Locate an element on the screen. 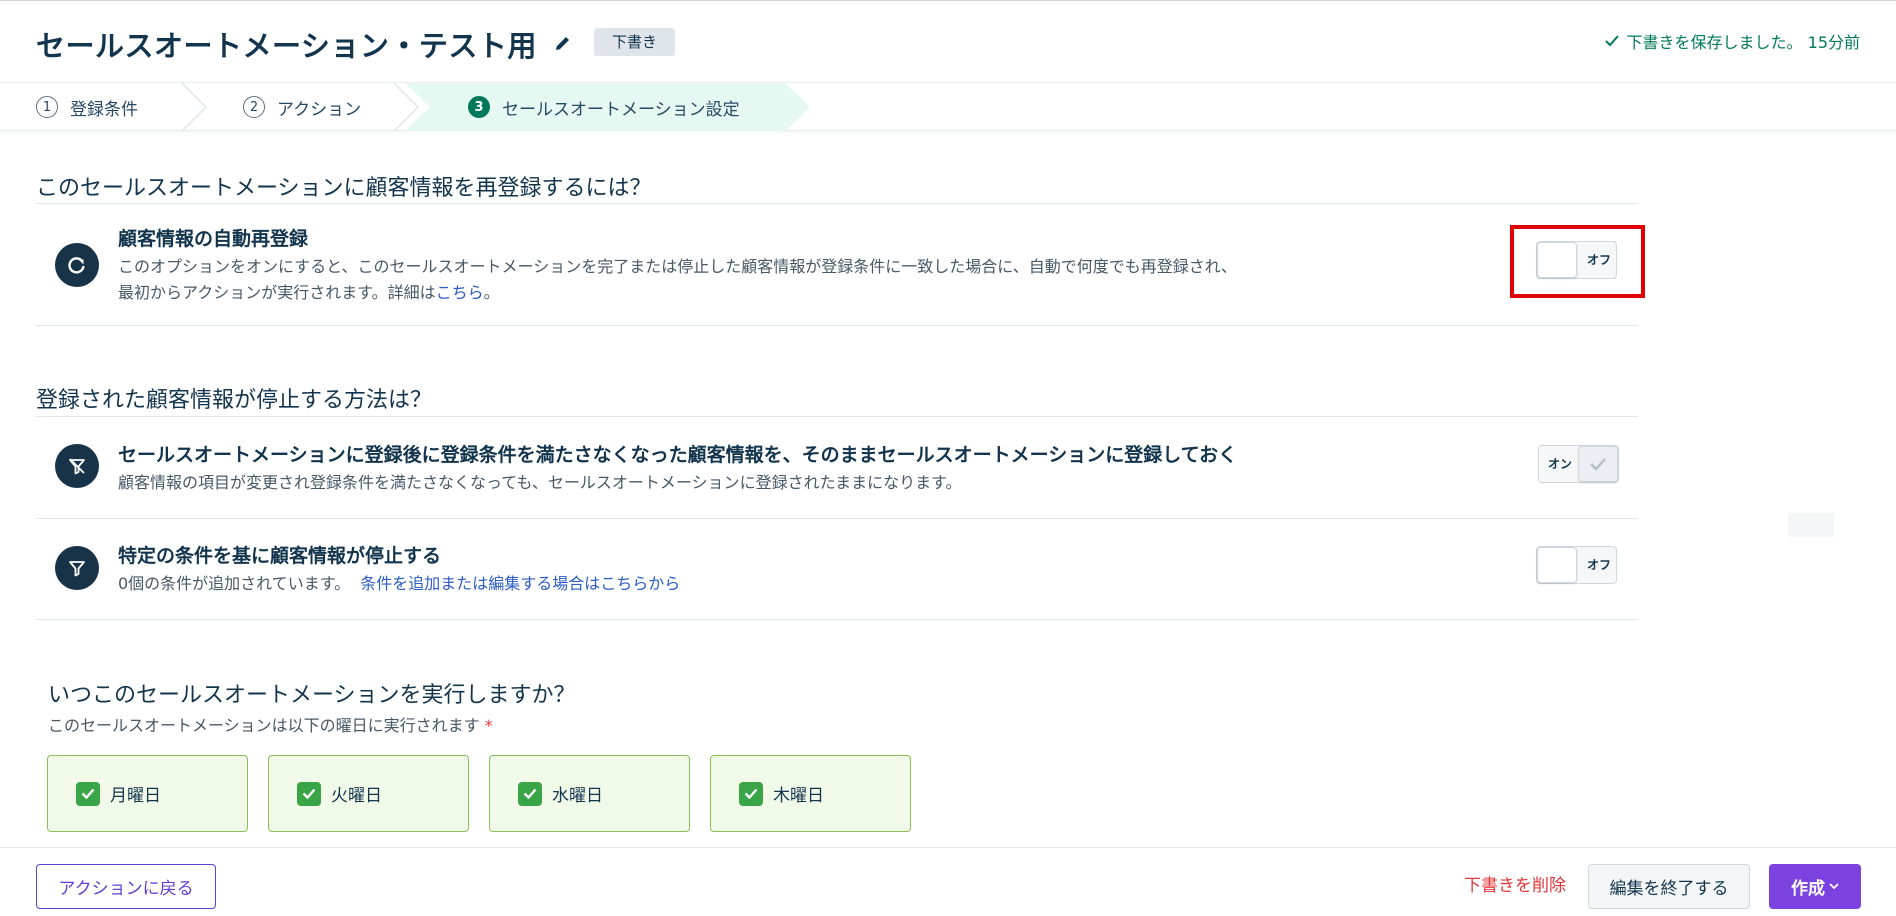 The image size is (1896, 916). stop-conditions-toggle: オフ is located at coordinates (1576, 565).